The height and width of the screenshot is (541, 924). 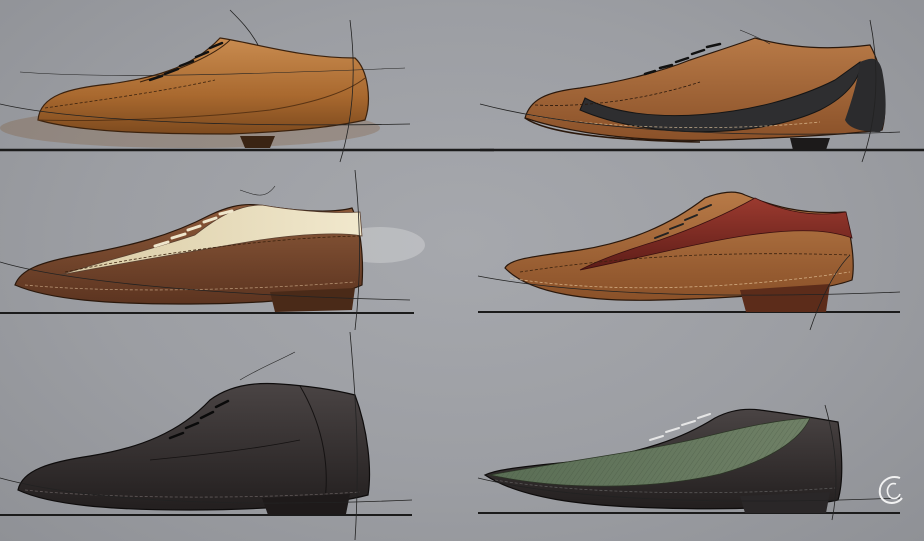 What do you see at coordinates (701, 91) in the screenshot?
I see `shoe-brown-black-swoosh` at bounding box center [701, 91].